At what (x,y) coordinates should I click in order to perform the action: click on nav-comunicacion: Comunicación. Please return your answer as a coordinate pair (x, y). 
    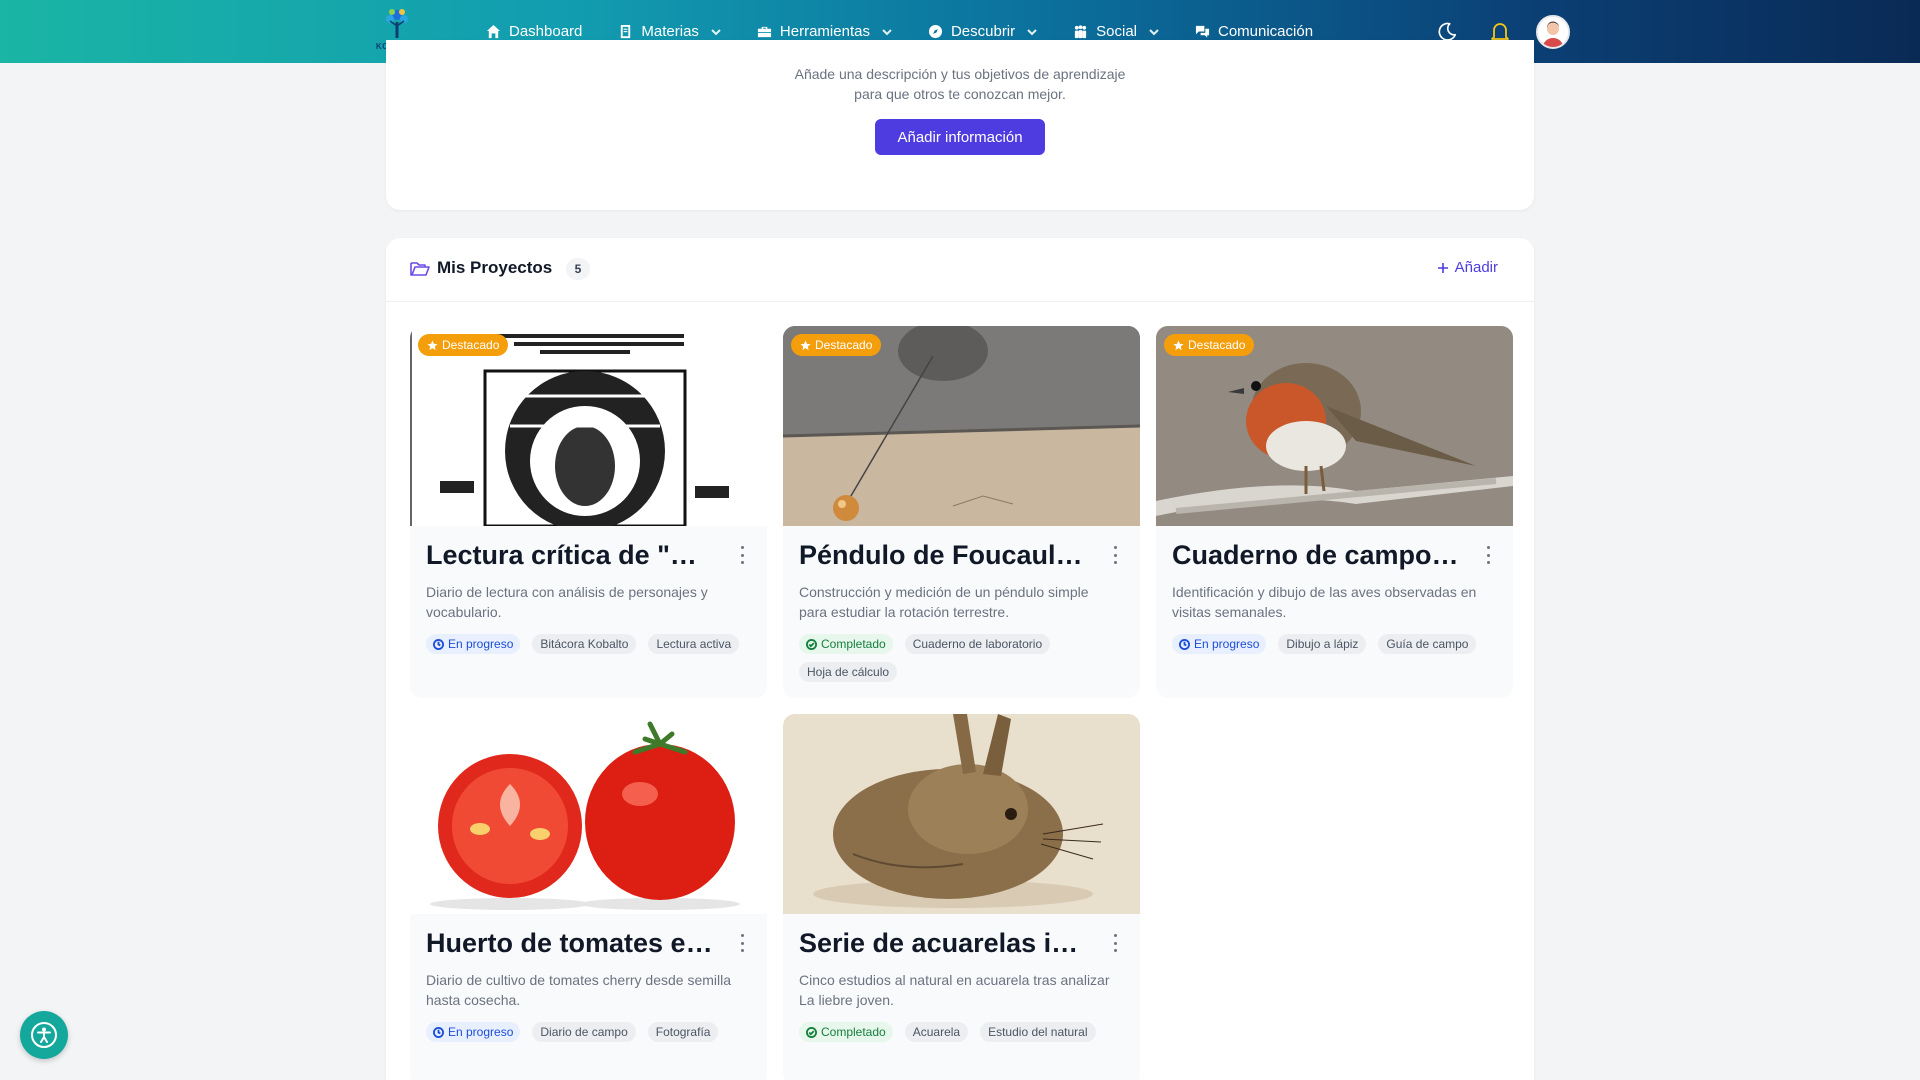
    Looking at the image, I should click on (1254, 31).